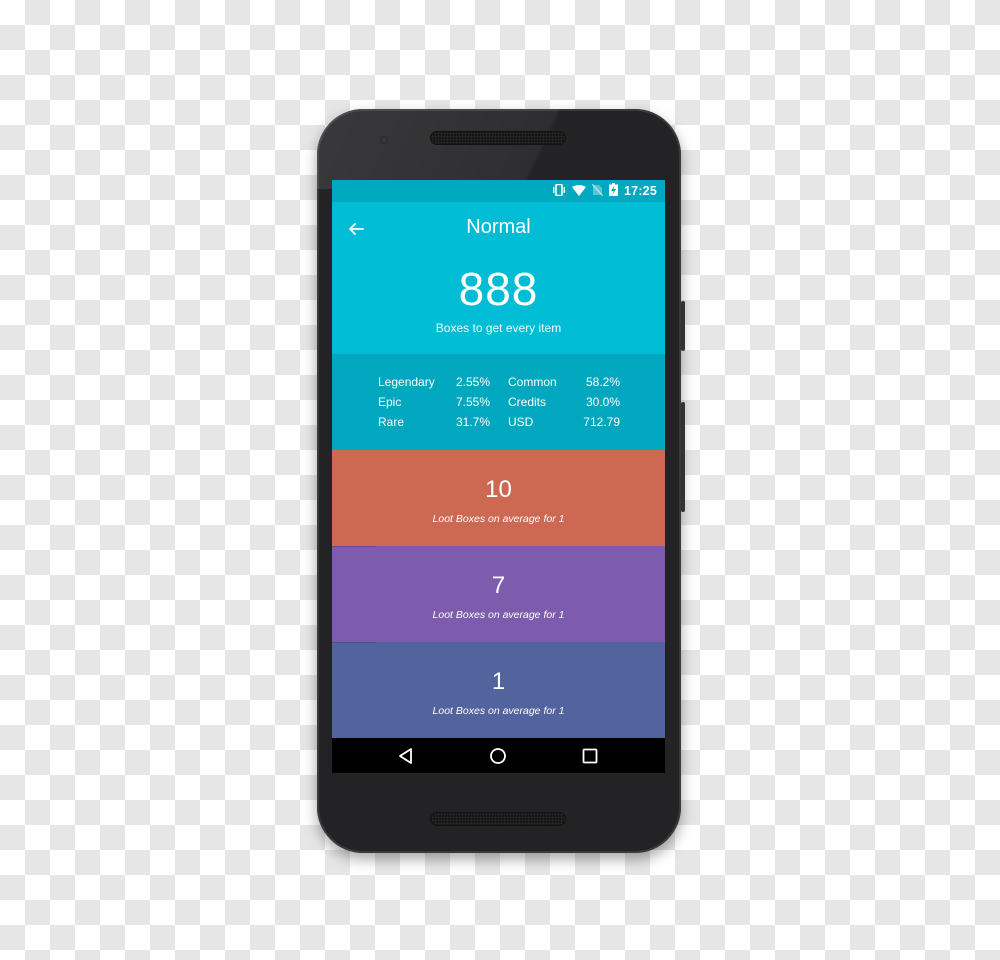 This screenshot has height=960, width=1000. What do you see at coordinates (498, 585) in the screenshot?
I see `loot-card-value: 7` at bounding box center [498, 585].